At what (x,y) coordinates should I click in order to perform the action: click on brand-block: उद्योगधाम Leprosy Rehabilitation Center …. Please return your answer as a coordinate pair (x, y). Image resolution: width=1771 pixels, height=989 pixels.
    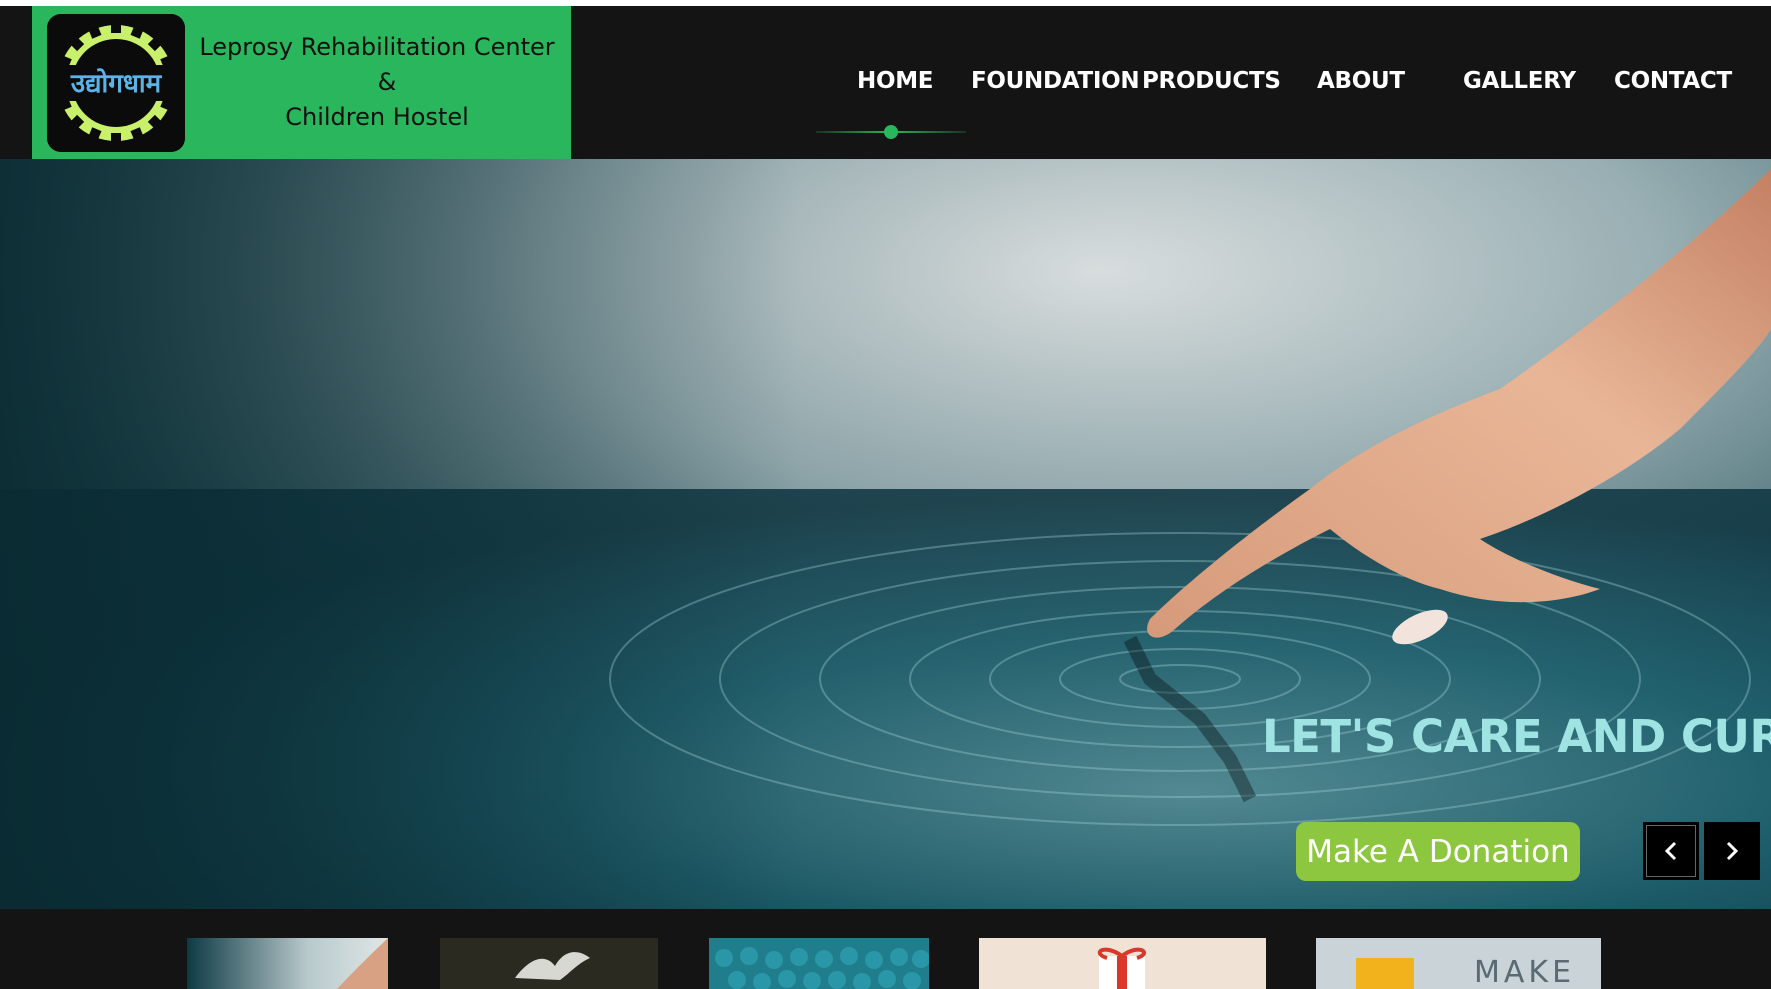
    Looking at the image, I should click on (301, 82).